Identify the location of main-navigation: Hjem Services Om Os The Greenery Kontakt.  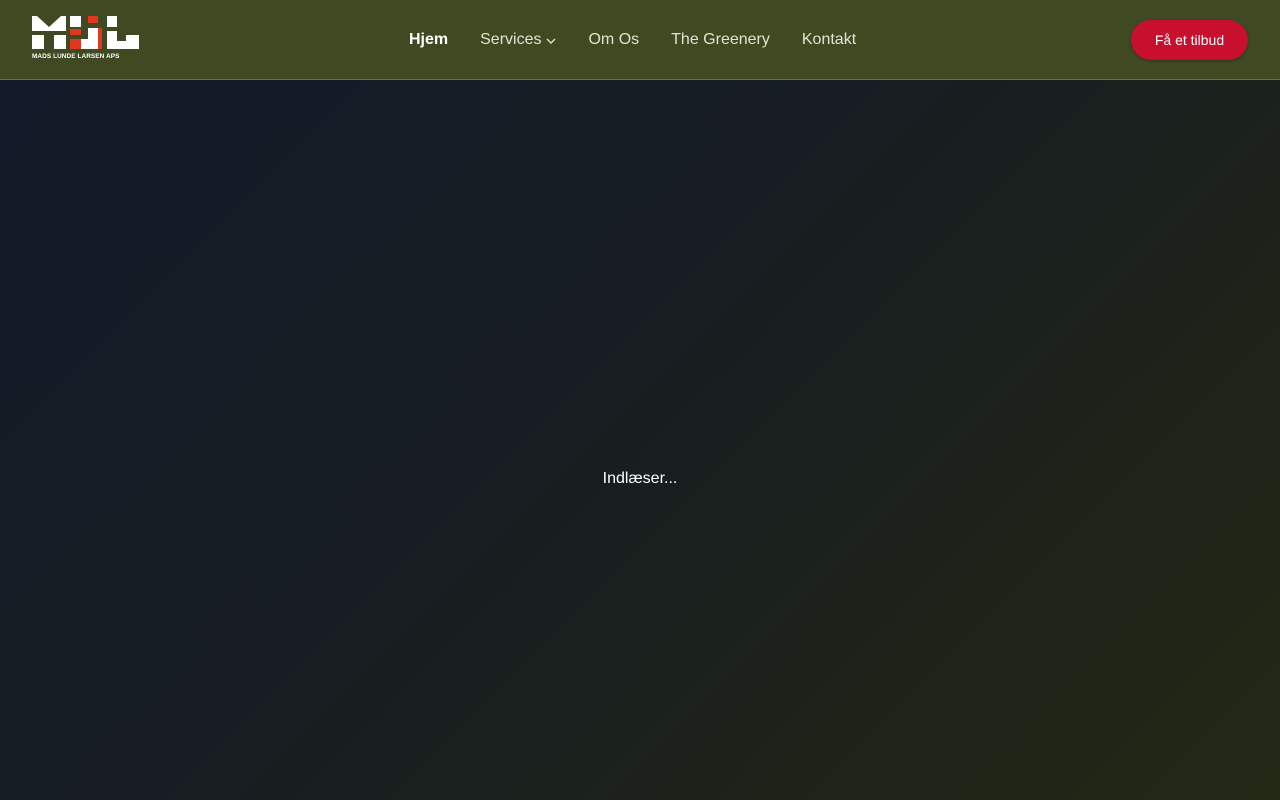
(648, 40).